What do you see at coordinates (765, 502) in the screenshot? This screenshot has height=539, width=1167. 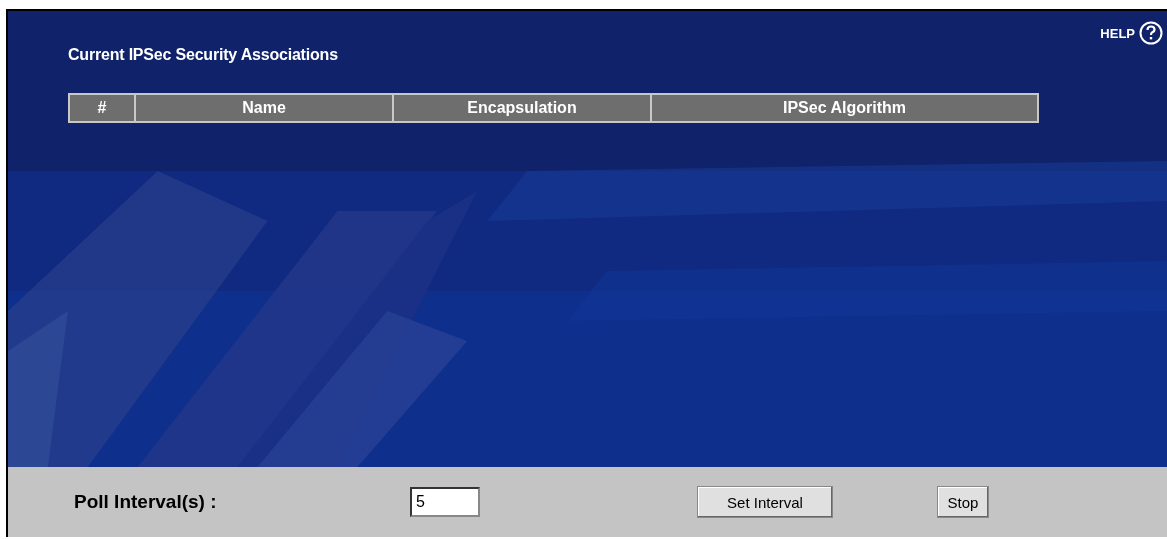 I see `set-interval-button: Set Interval` at bounding box center [765, 502].